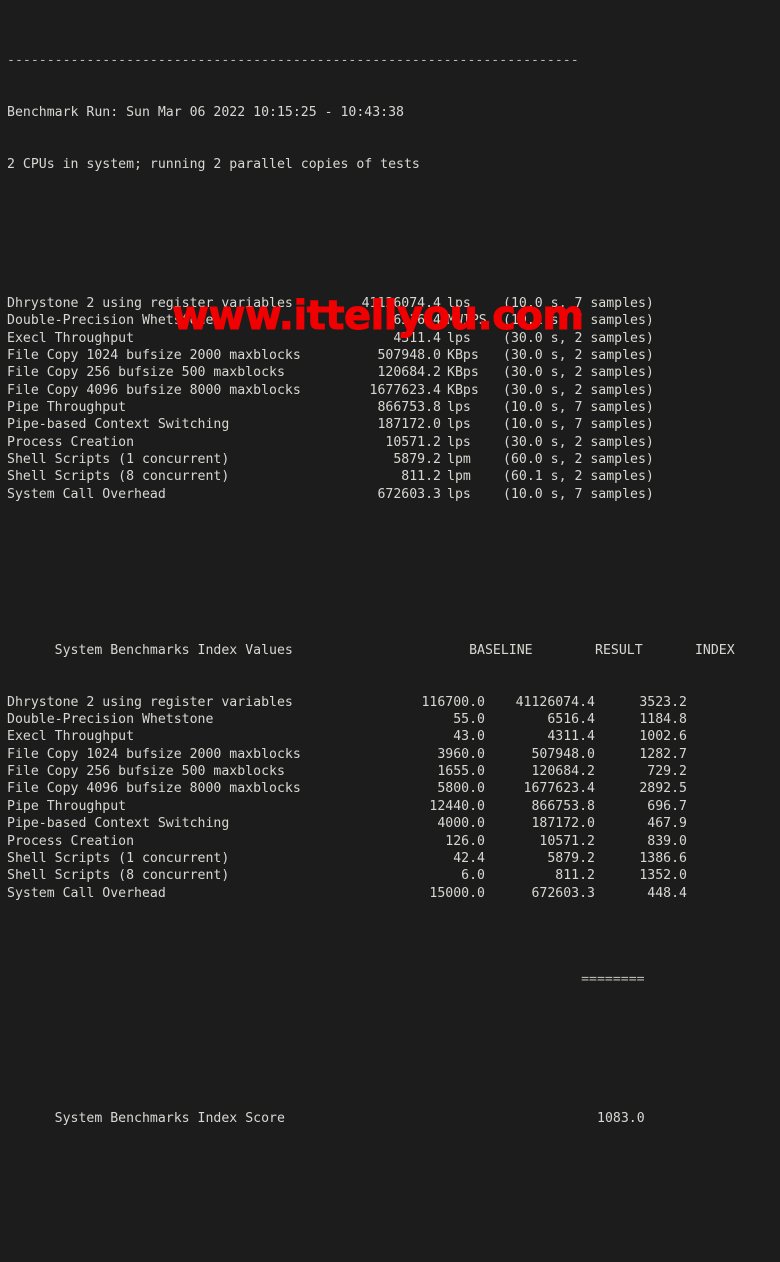  What do you see at coordinates (146, 373) in the screenshot?
I see `benchmark-name: File Copy 256 bufsize 500 maxblocks` at bounding box center [146, 373].